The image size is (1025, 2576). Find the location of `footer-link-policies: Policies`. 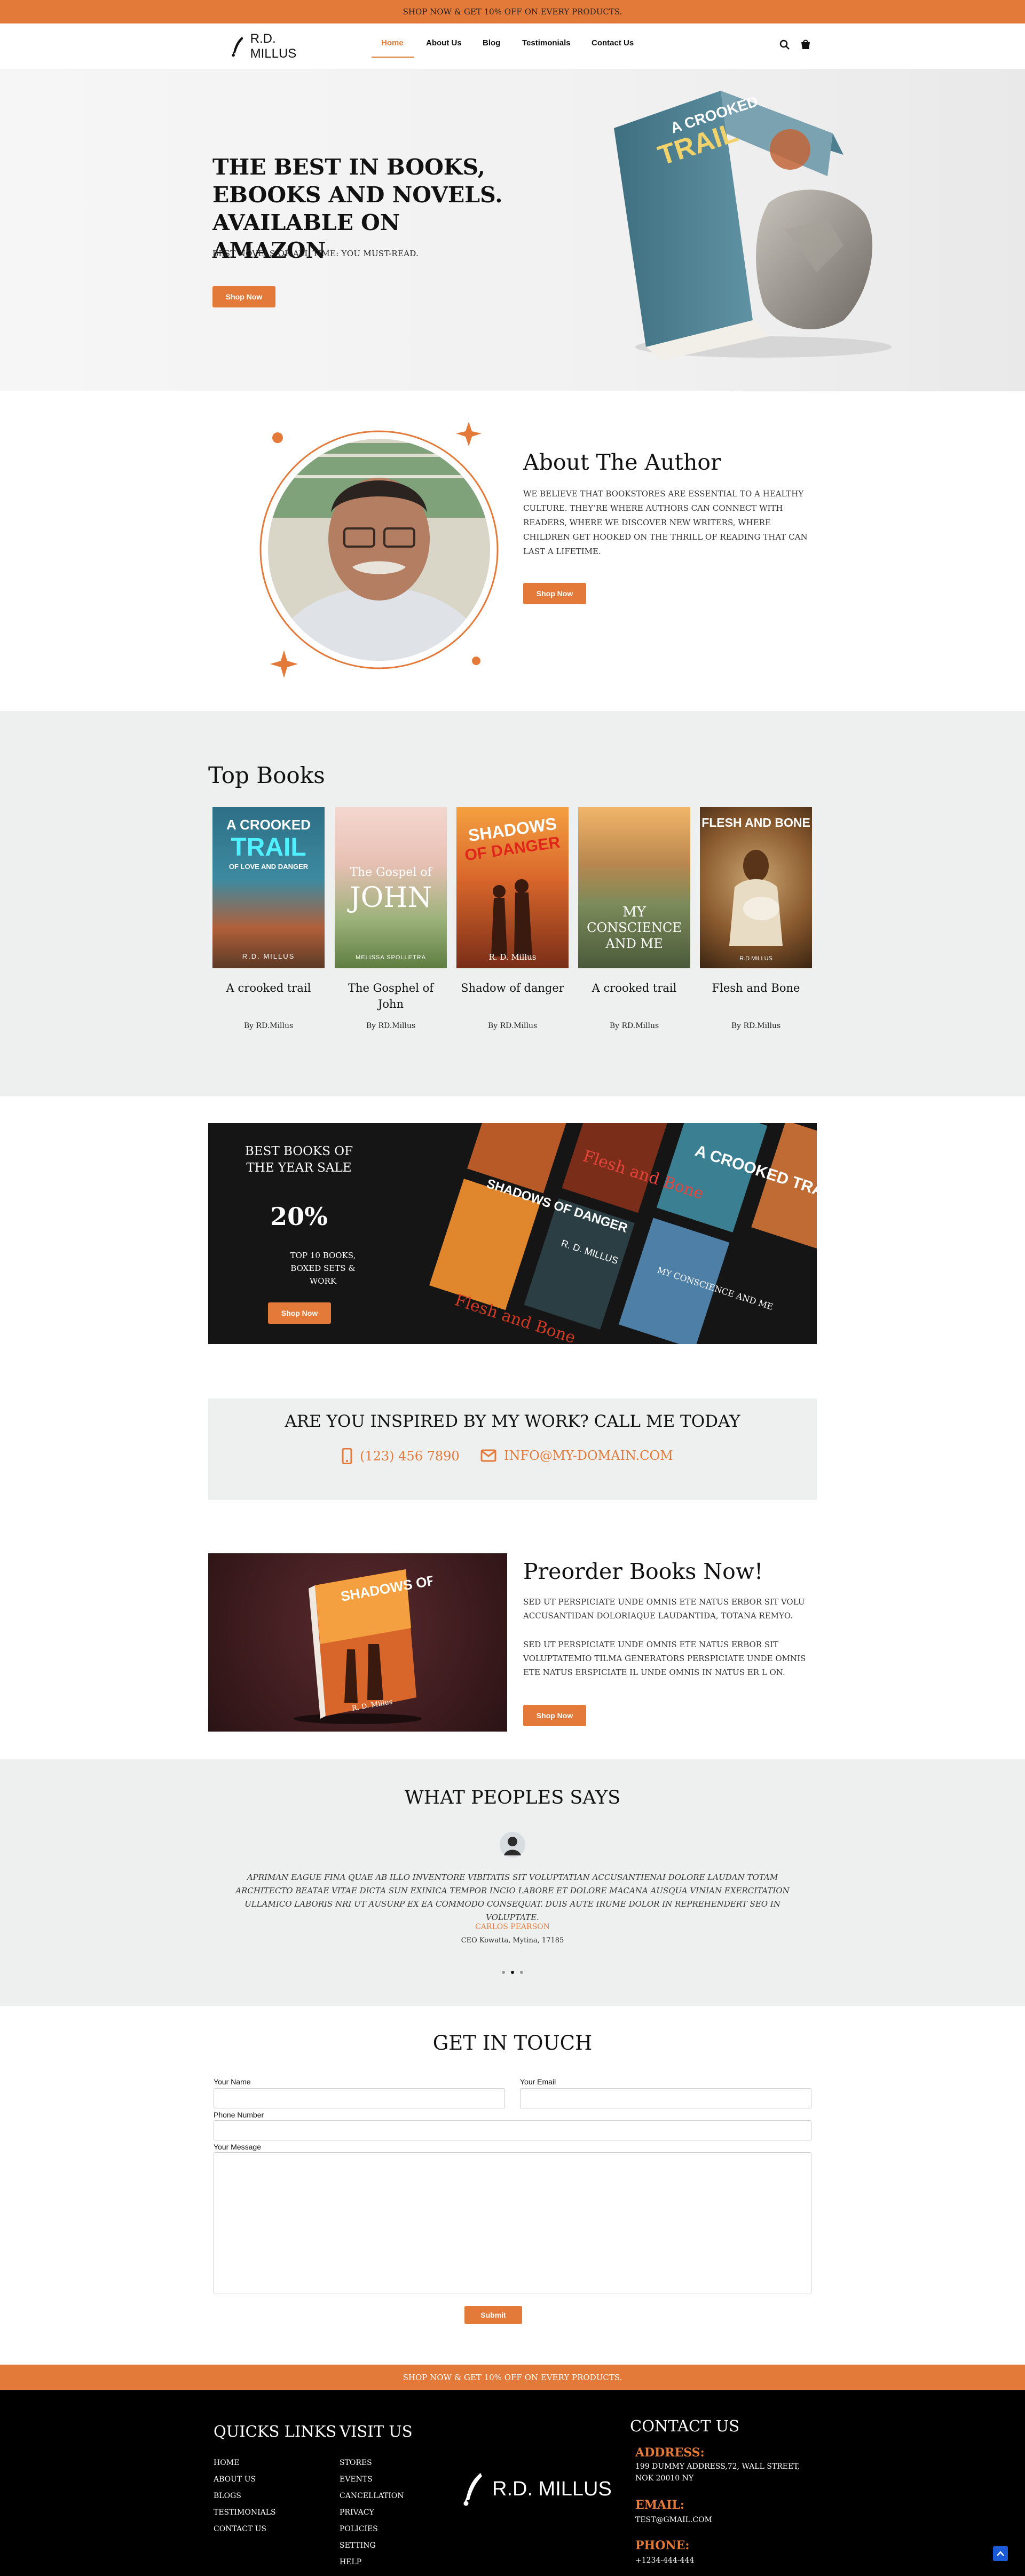

footer-link-policies: Policies is located at coordinates (359, 2529).